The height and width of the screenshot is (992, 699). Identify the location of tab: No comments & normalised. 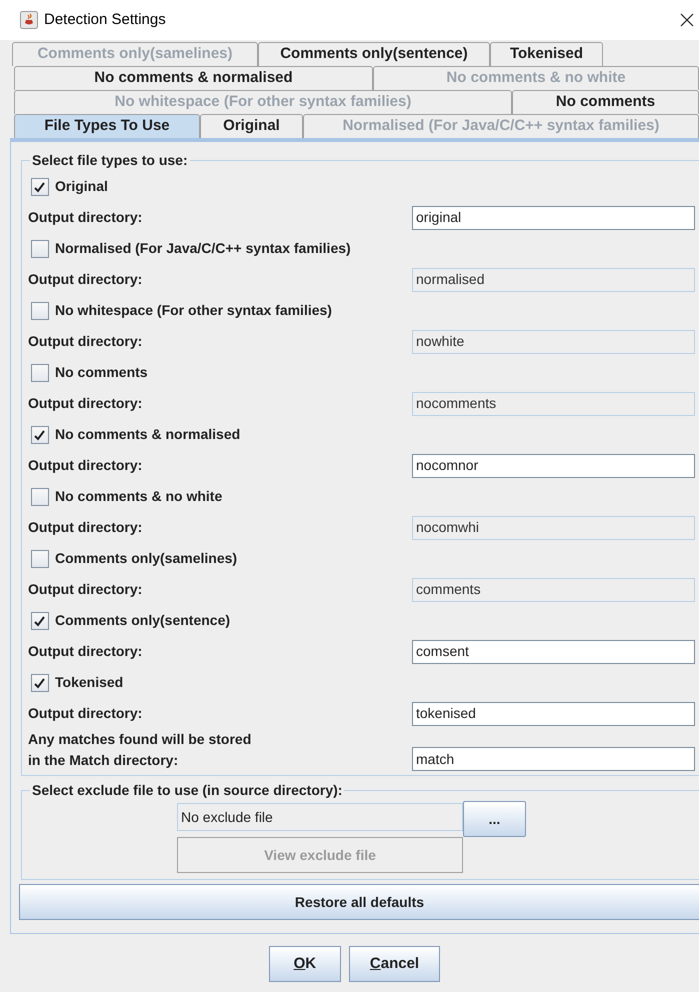
(193, 78).